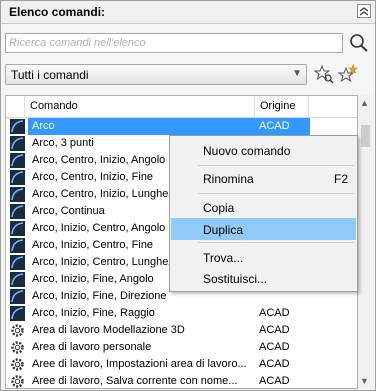 This screenshot has height=391, width=376. I want to click on chevron-down-icon: ▼, so click(297, 73).